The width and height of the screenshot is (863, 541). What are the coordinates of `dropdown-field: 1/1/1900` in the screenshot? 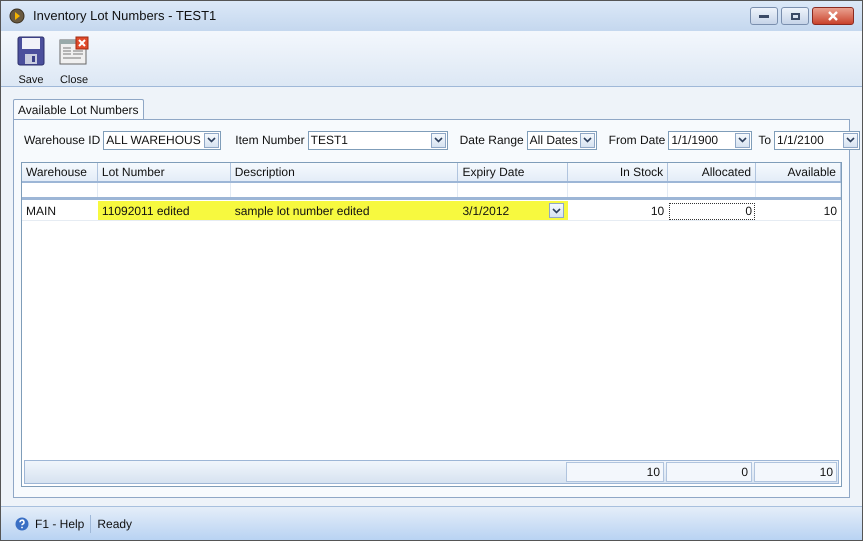 It's located at (710, 140).